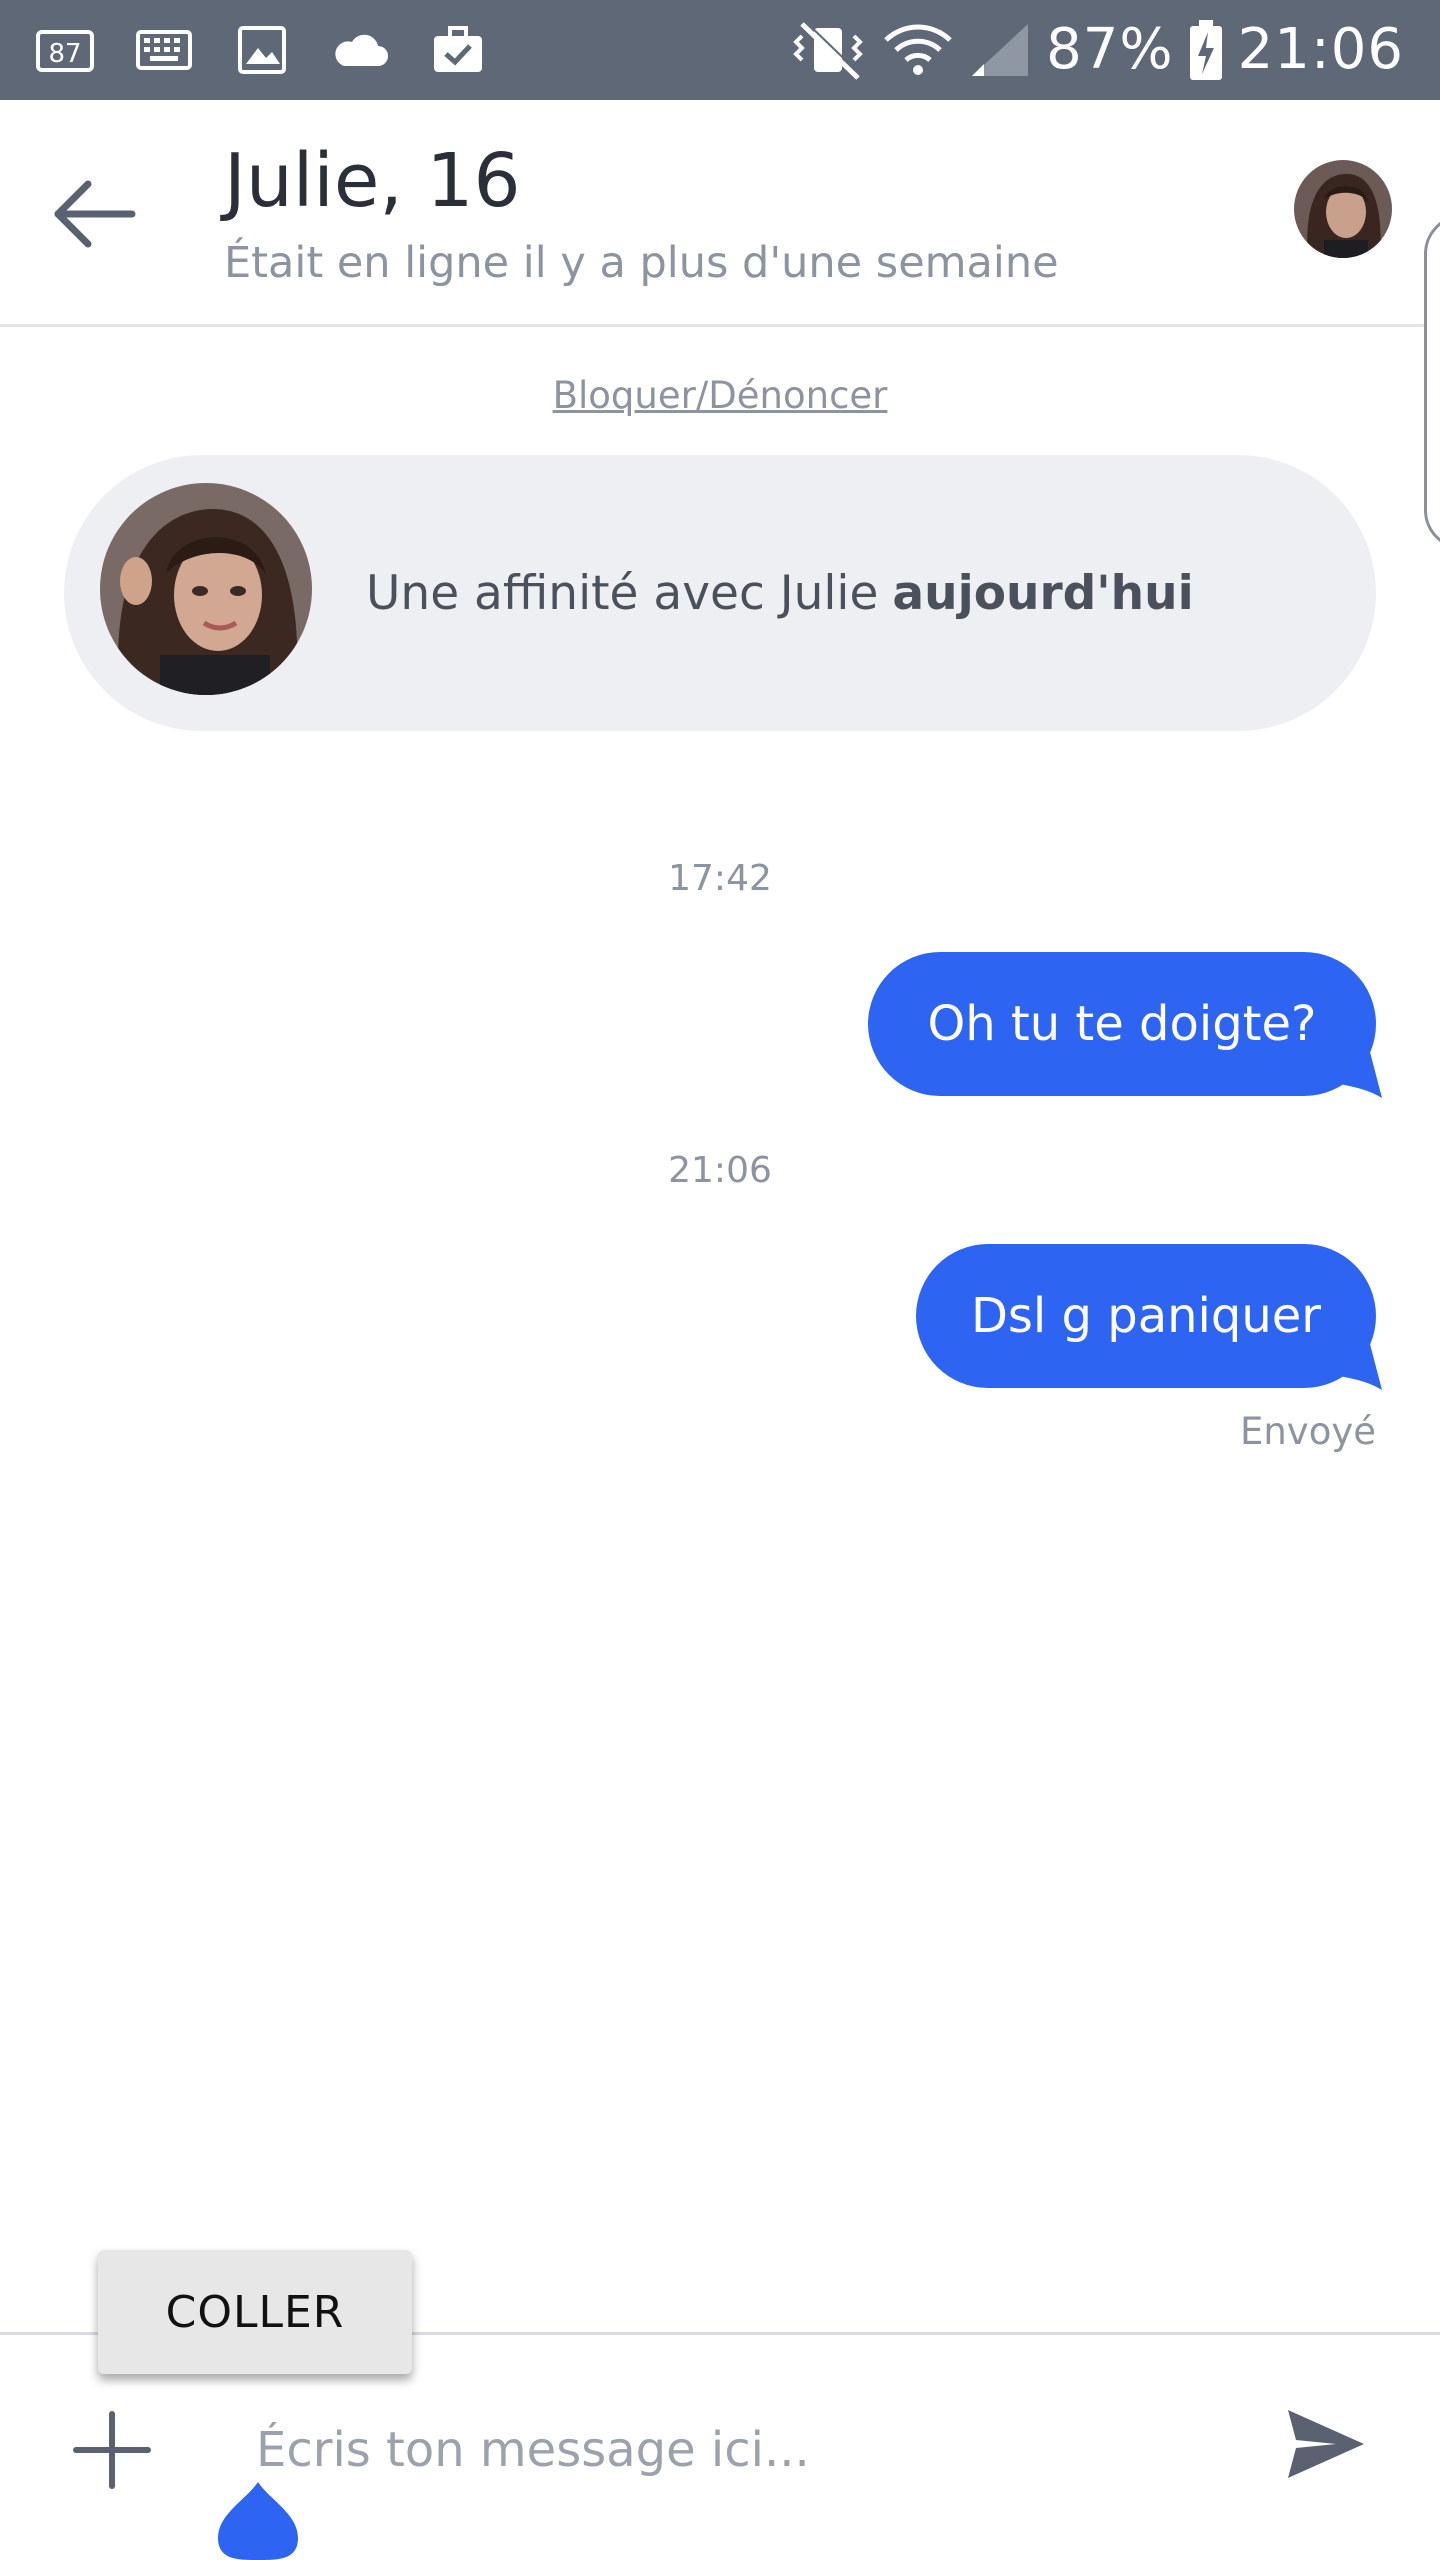  Describe the element at coordinates (720, 50) in the screenshot. I see `status-bar: 87 87% 21:06` at that location.